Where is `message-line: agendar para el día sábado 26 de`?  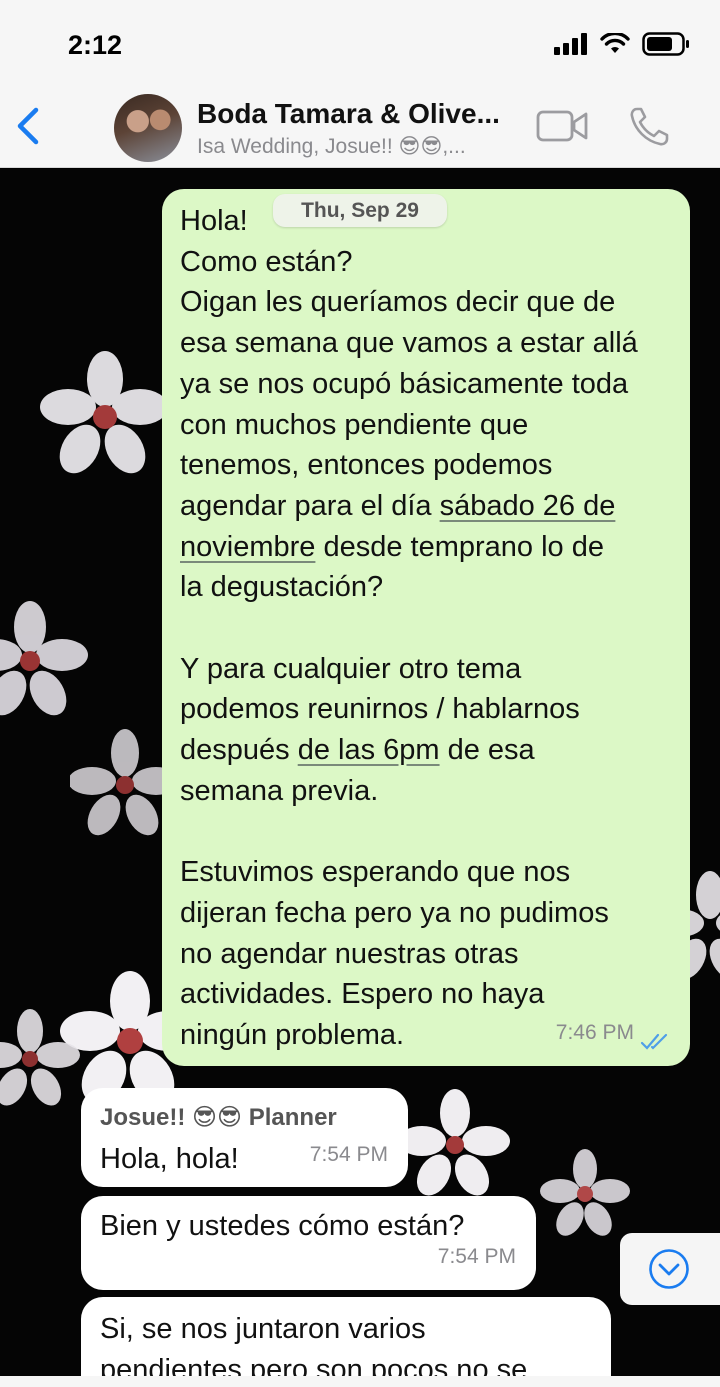 message-line: agendar para el día sábado 26 de is located at coordinates (425, 506).